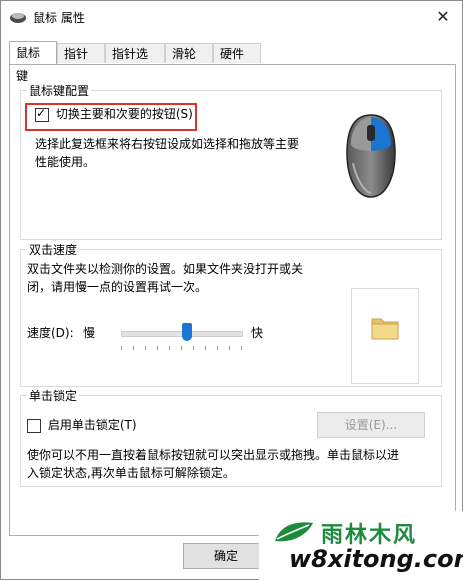  Describe the element at coordinates (124, 114) in the screenshot. I see `switch-buttons-label: 切换主要和次要的按钮(S)` at that location.